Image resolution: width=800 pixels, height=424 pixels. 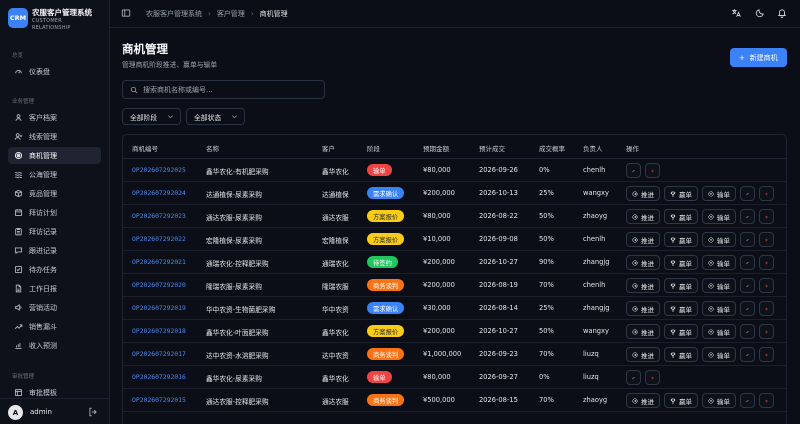 I want to click on action-label: 输单, so click(x=723, y=332).